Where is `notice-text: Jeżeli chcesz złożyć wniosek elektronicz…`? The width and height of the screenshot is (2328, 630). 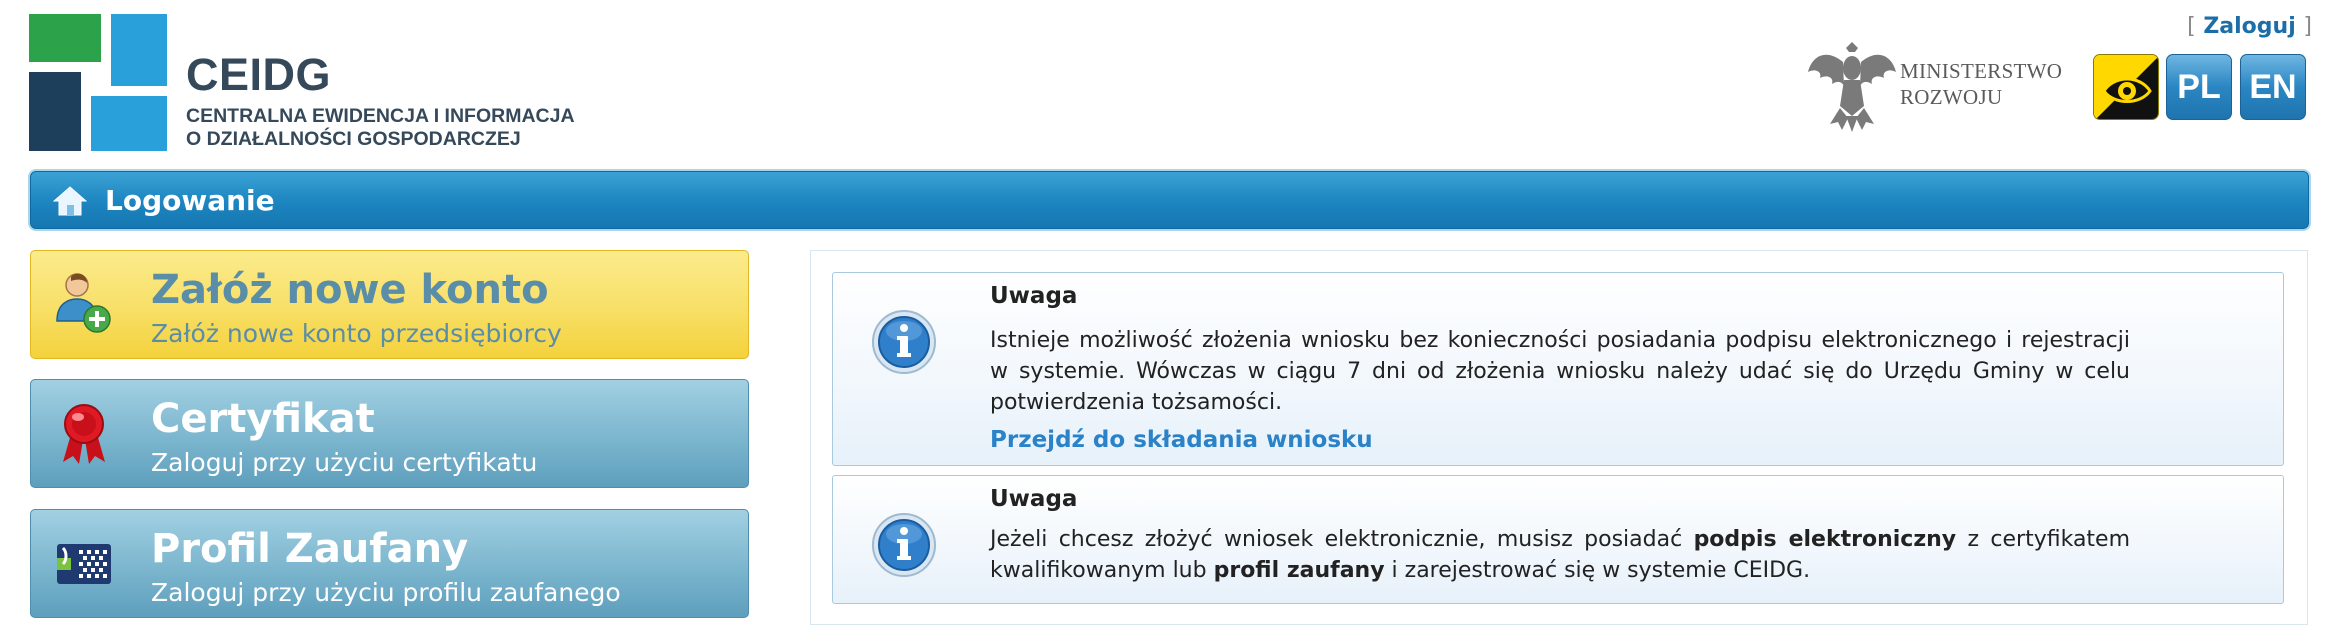
notice-text: Jeżeli chcesz złożyć wniosek elektronicz… is located at coordinates (1342, 539).